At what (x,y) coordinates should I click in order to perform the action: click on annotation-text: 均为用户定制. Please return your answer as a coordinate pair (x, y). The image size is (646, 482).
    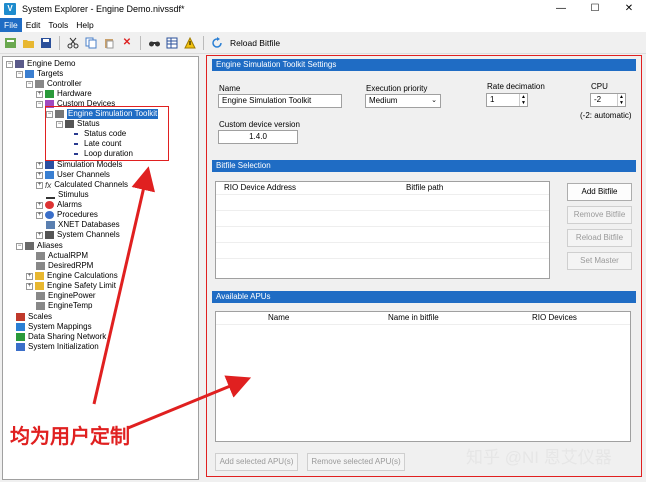
    Looking at the image, I should click on (70, 437).